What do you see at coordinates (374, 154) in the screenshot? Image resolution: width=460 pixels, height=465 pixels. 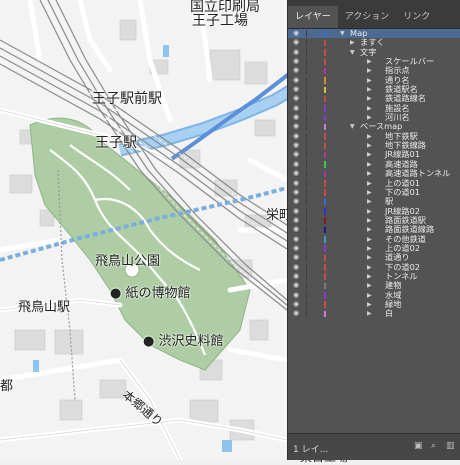 I see `layer-row: ◉ ▶ JR線路01` at bounding box center [374, 154].